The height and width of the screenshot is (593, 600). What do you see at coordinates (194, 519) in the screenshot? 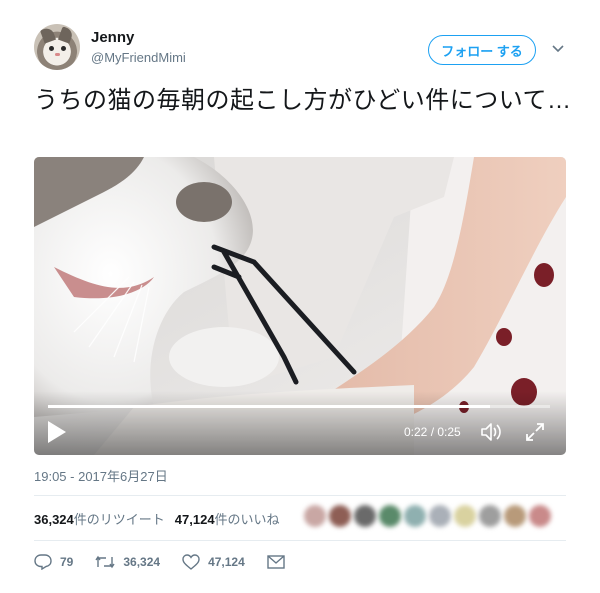
I see `like-stat-count: 47,124` at bounding box center [194, 519].